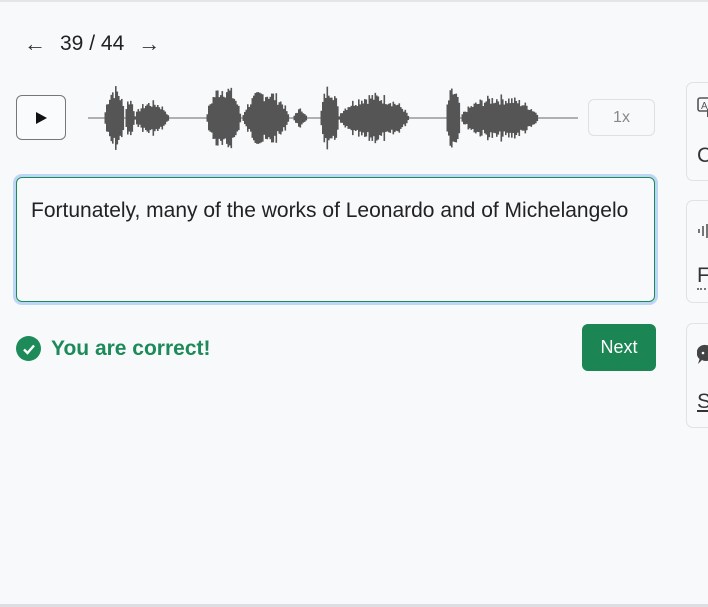 The height and width of the screenshot is (607, 708). What do you see at coordinates (621, 117) in the screenshot?
I see `playback-speed-button: 1x` at bounding box center [621, 117].